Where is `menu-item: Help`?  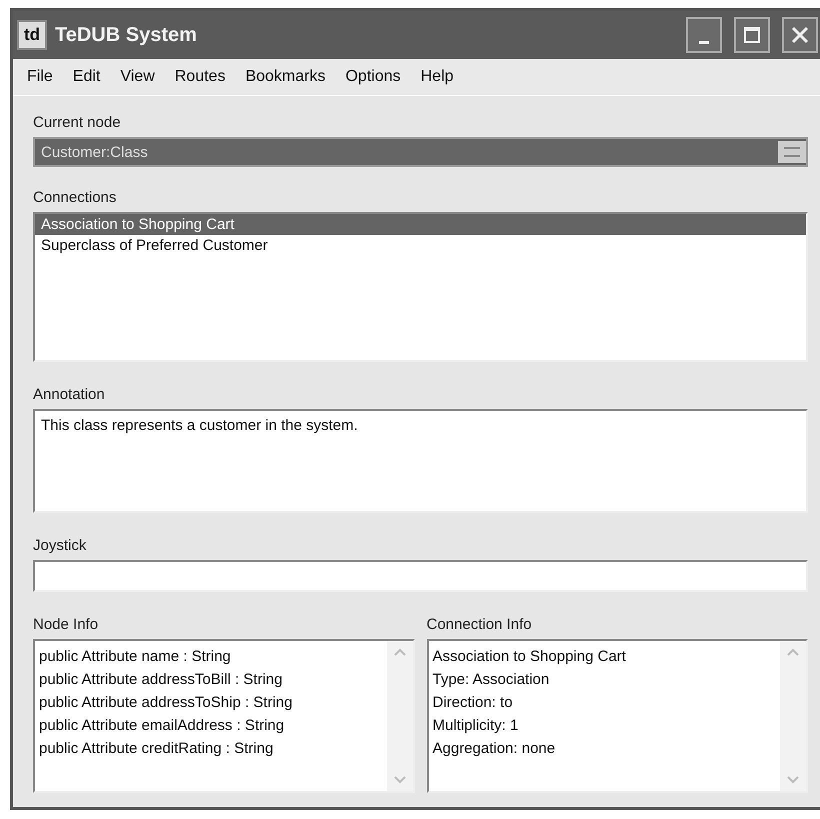 menu-item: Help is located at coordinates (437, 77).